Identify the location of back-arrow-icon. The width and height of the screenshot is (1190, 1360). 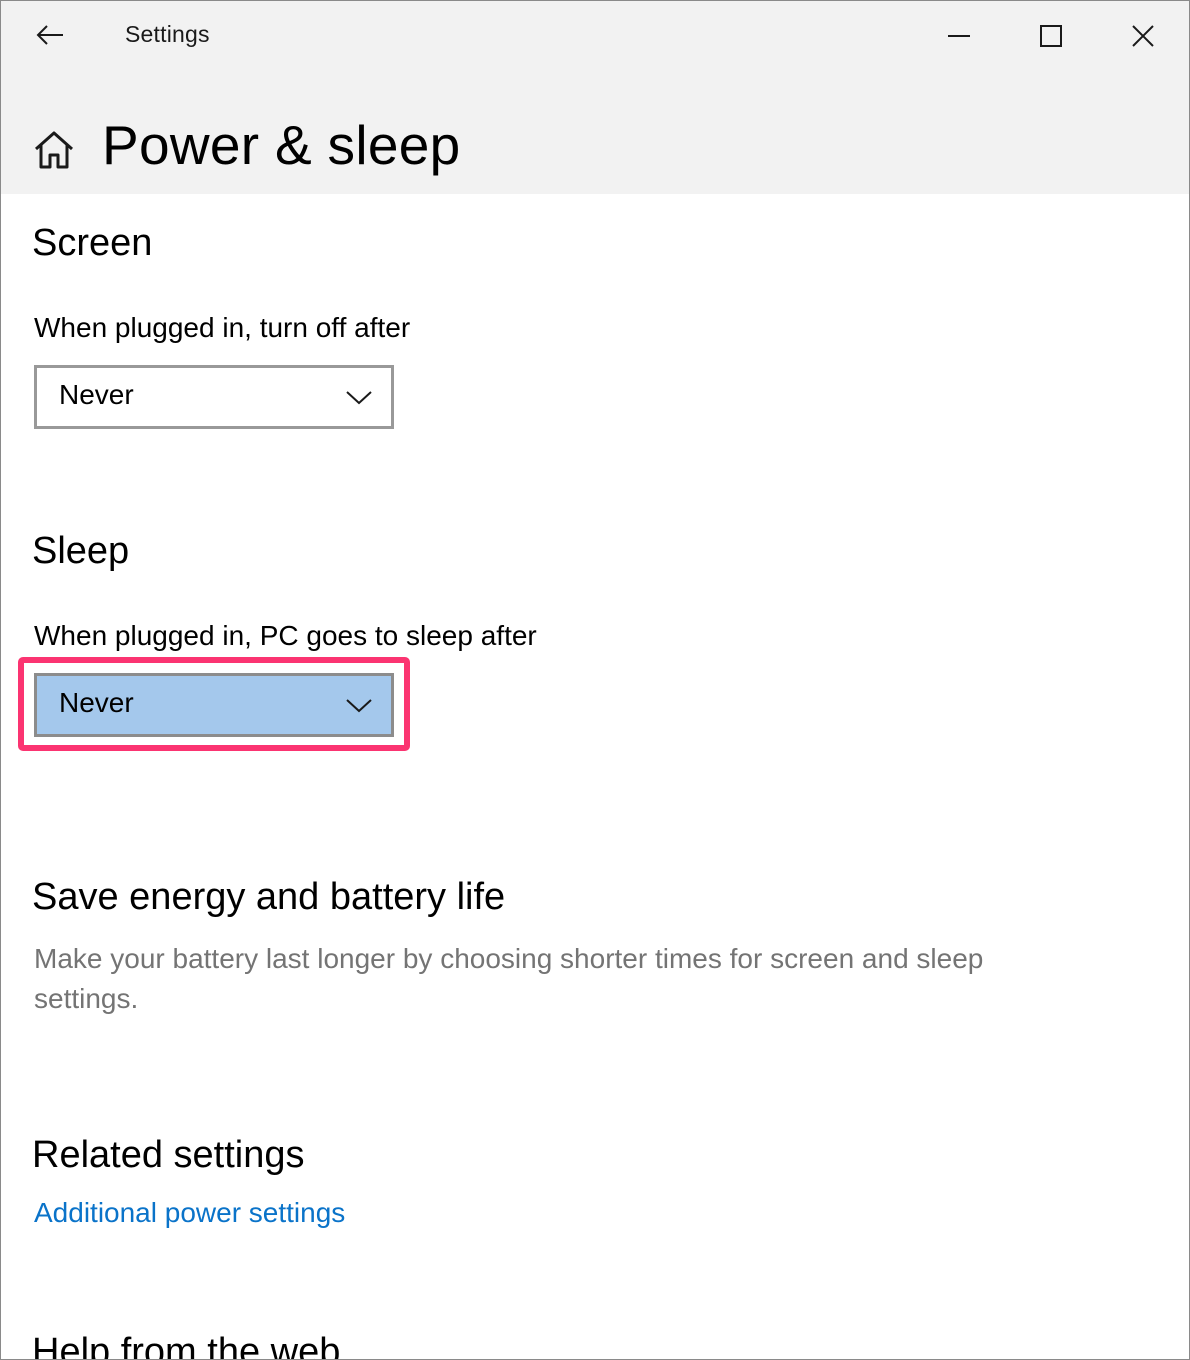
(49, 35).